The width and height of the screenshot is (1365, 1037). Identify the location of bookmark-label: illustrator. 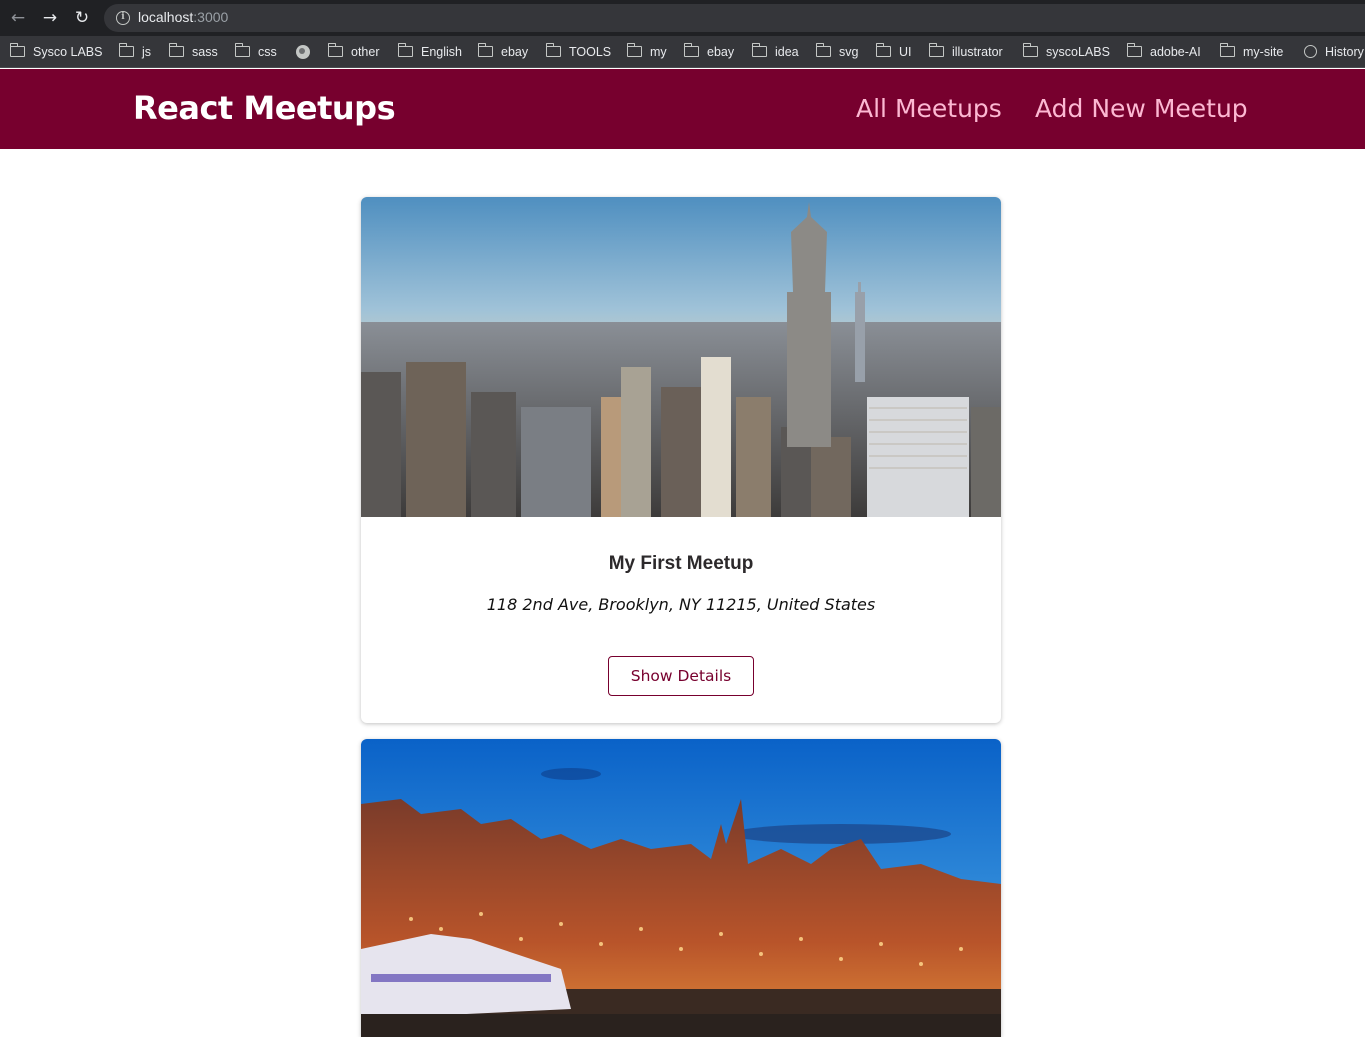
(977, 52).